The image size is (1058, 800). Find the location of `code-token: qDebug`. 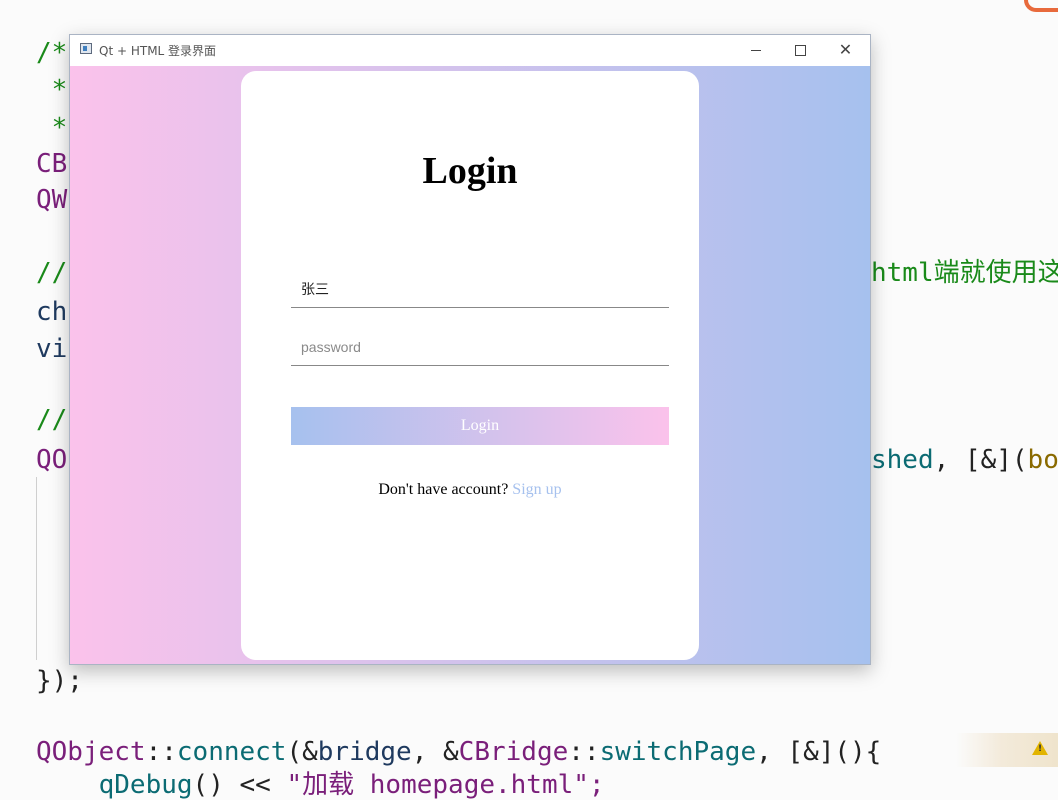

code-token: qDebug is located at coordinates (145, 785).